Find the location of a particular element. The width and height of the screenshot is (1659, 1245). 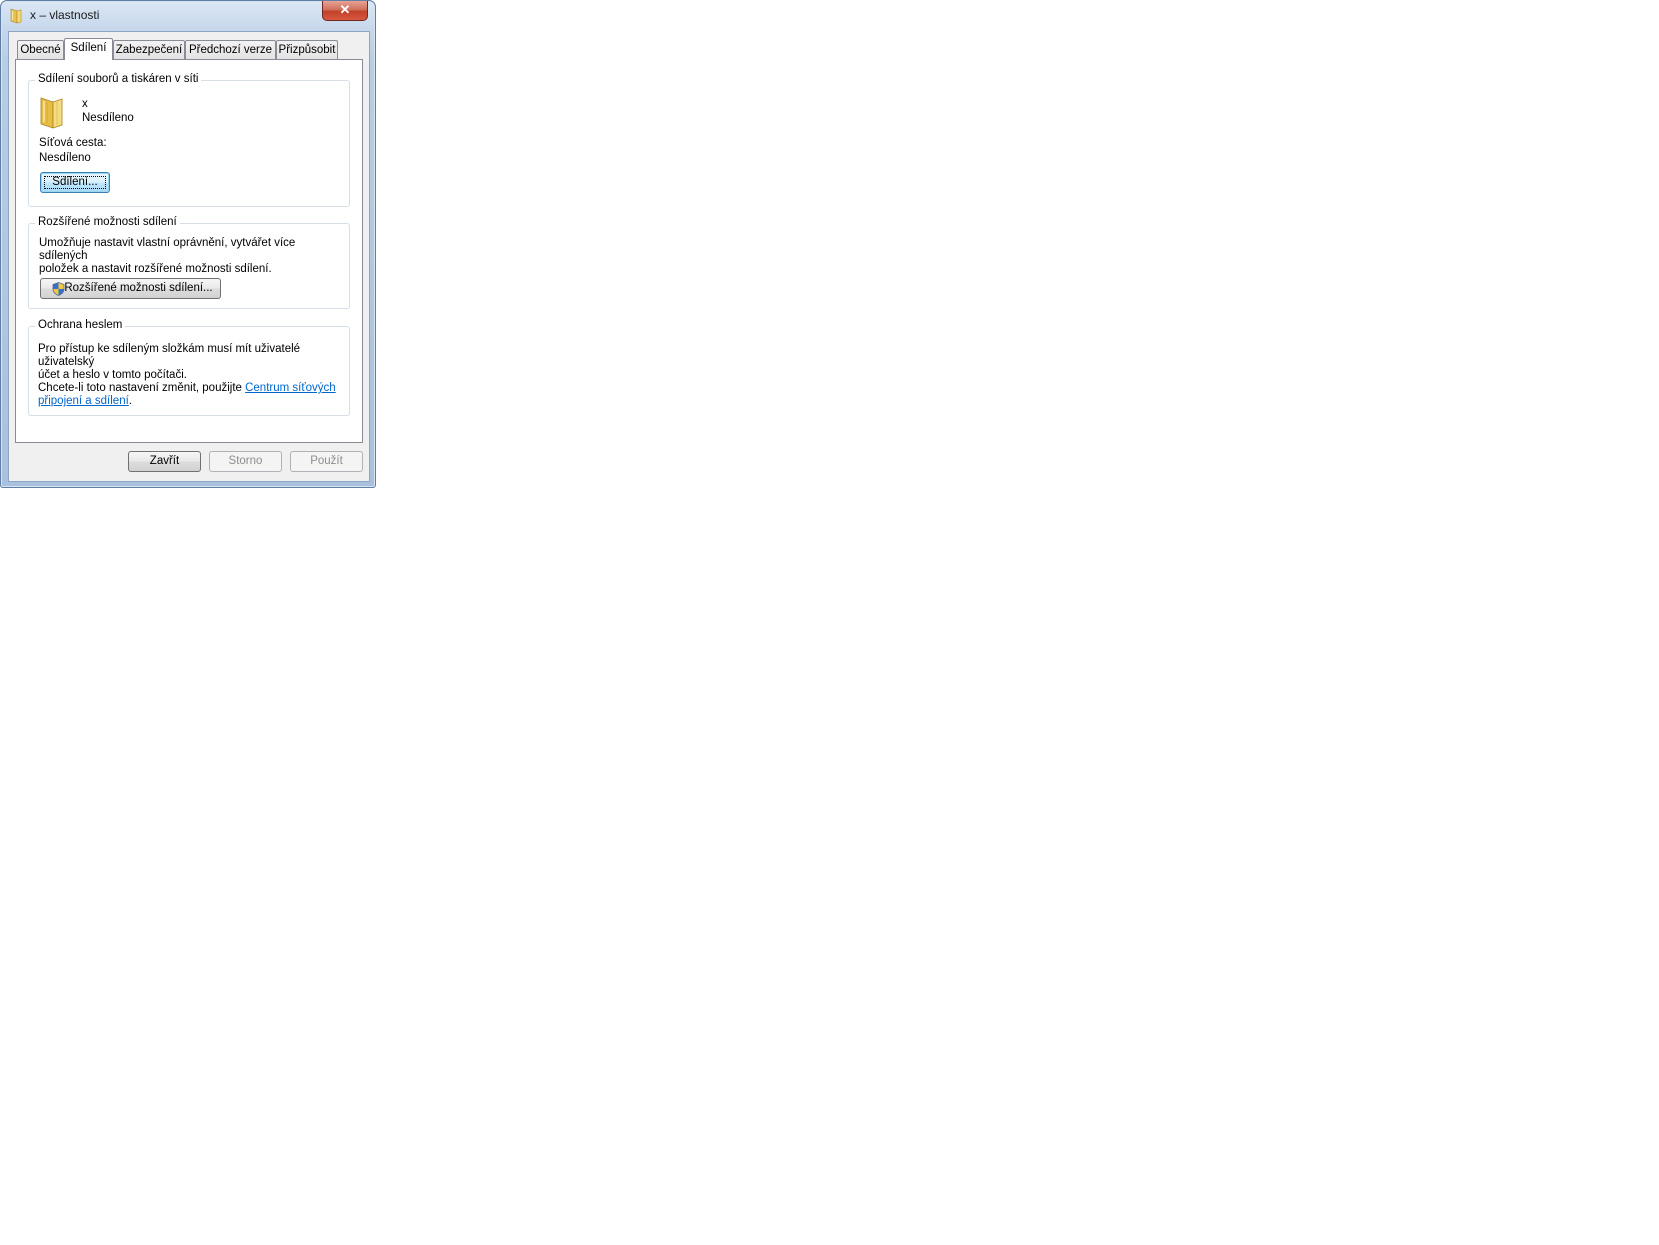

cancel-button-label: Storno is located at coordinates (245, 461).